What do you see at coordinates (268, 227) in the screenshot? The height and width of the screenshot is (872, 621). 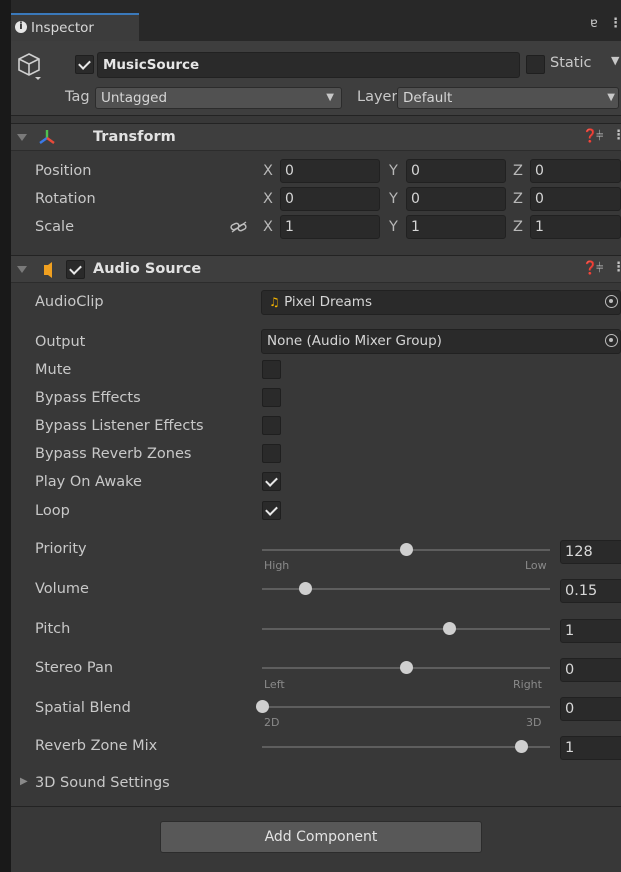 I see `scale-x-label: X` at bounding box center [268, 227].